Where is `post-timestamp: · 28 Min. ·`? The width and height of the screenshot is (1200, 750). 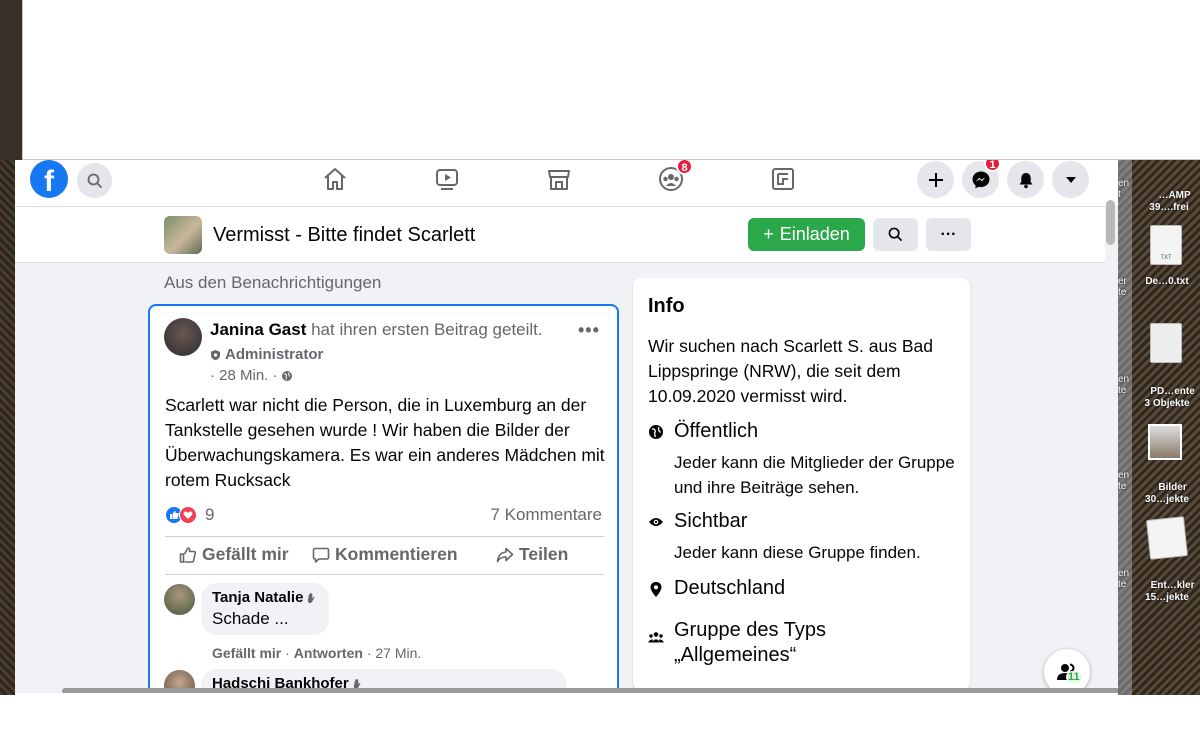
post-timestamp: · 28 Min. · is located at coordinates (251, 375).